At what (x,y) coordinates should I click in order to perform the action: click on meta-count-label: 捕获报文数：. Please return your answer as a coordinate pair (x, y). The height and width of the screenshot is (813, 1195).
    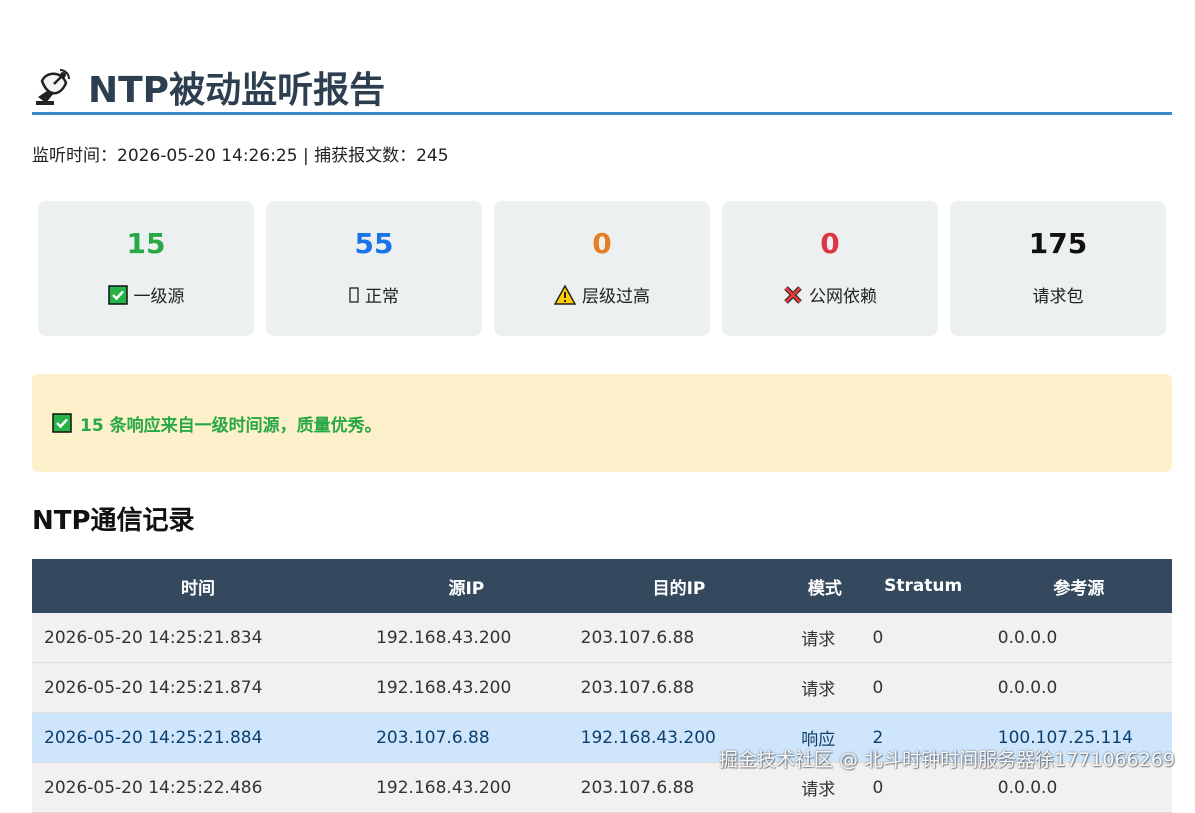
    Looking at the image, I should click on (365, 156).